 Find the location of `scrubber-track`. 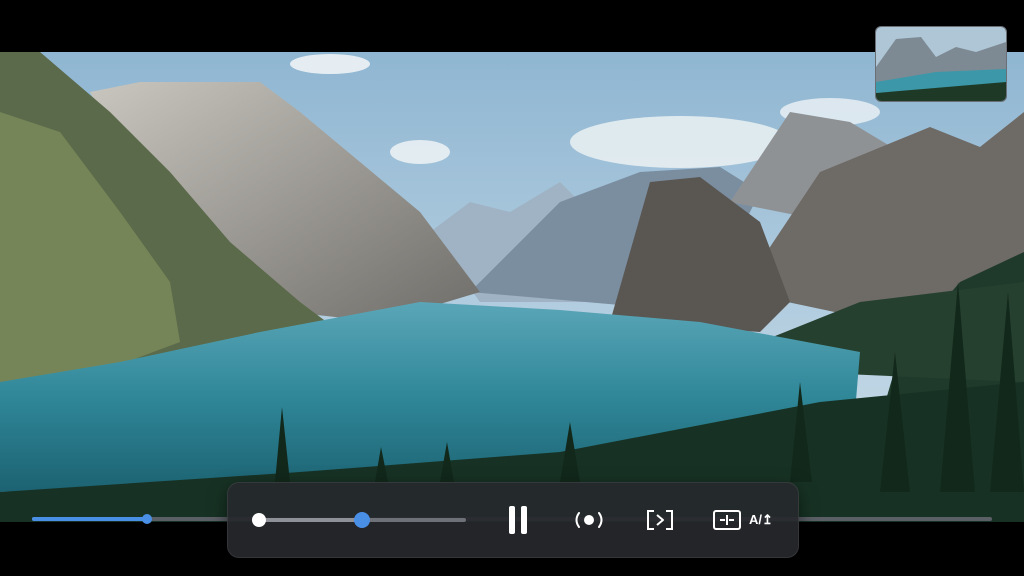

scrubber-track is located at coordinates (359, 520).